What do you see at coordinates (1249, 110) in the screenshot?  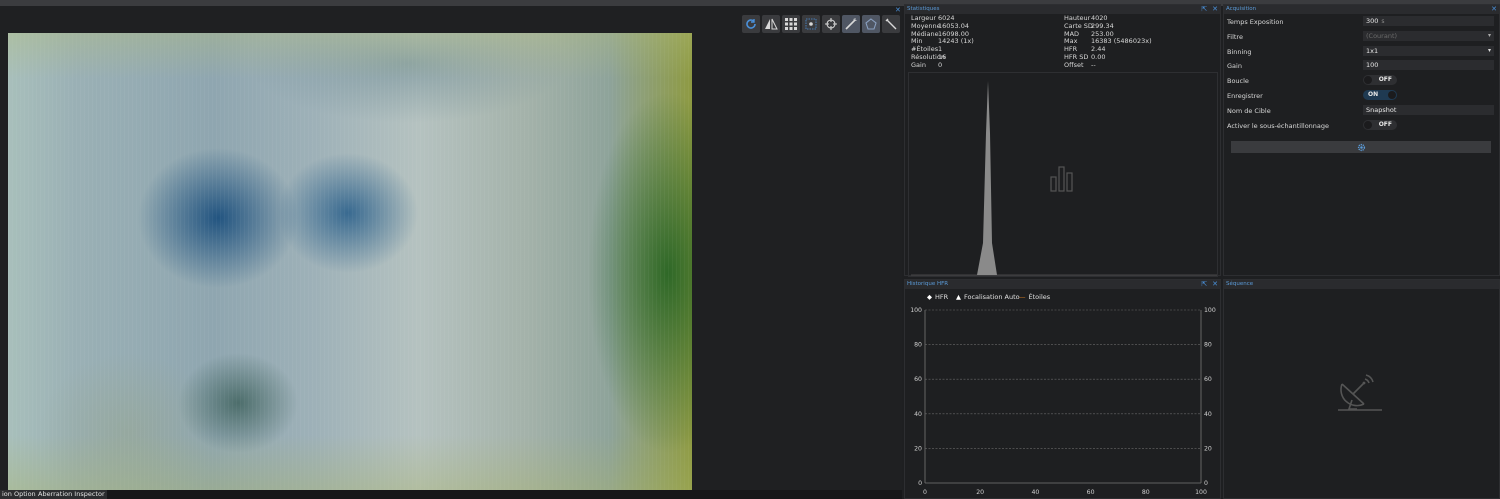 I see `target-name-label: Nom de Cible` at bounding box center [1249, 110].